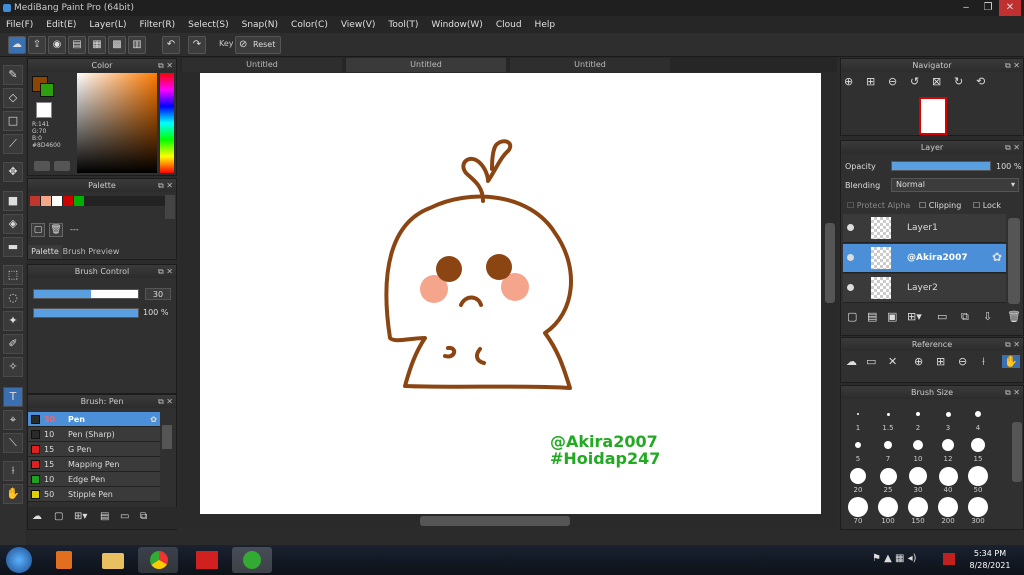 Image resolution: width=1024 pixels, height=575 pixels. What do you see at coordinates (962, 361) in the screenshot?
I see `ref-zoom-out-icon: ⊖` at bounding box center [962, 361].